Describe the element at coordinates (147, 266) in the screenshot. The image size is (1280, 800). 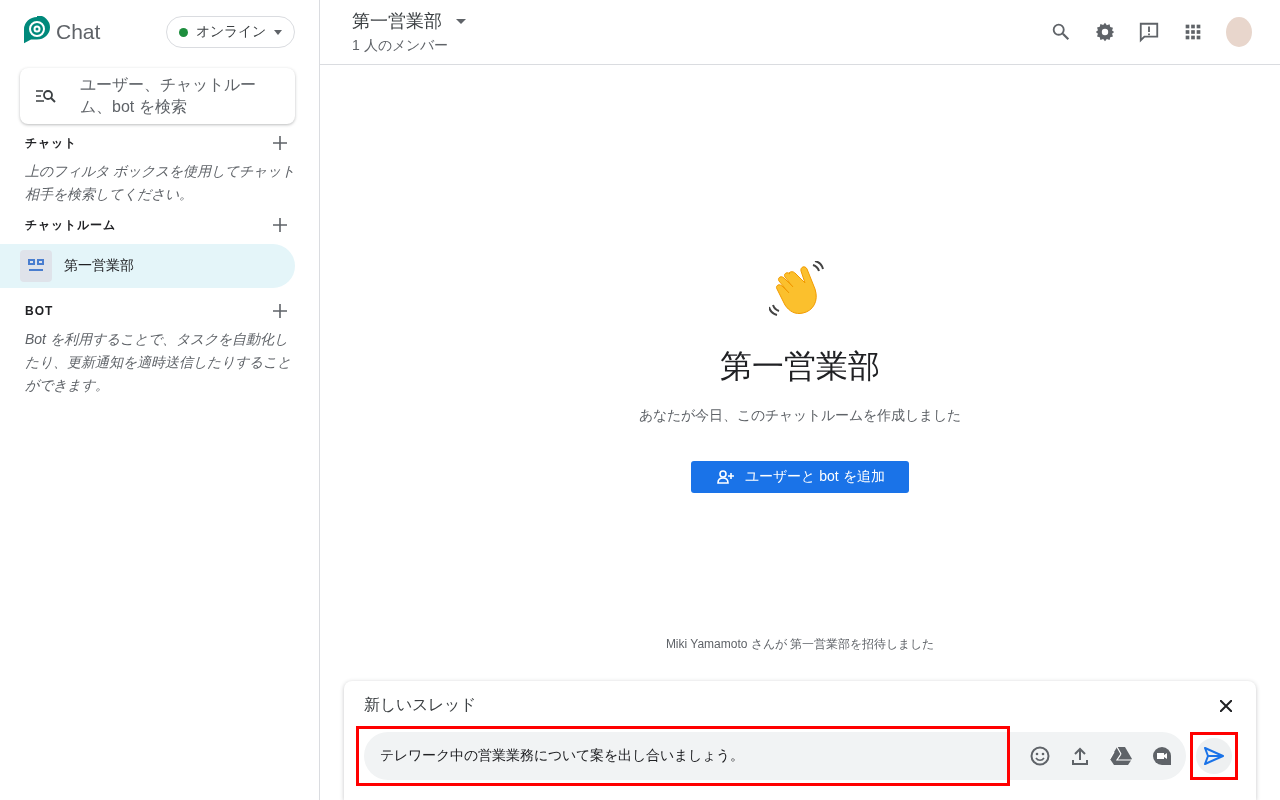
I see `room-item: 第一営業部` at that location.